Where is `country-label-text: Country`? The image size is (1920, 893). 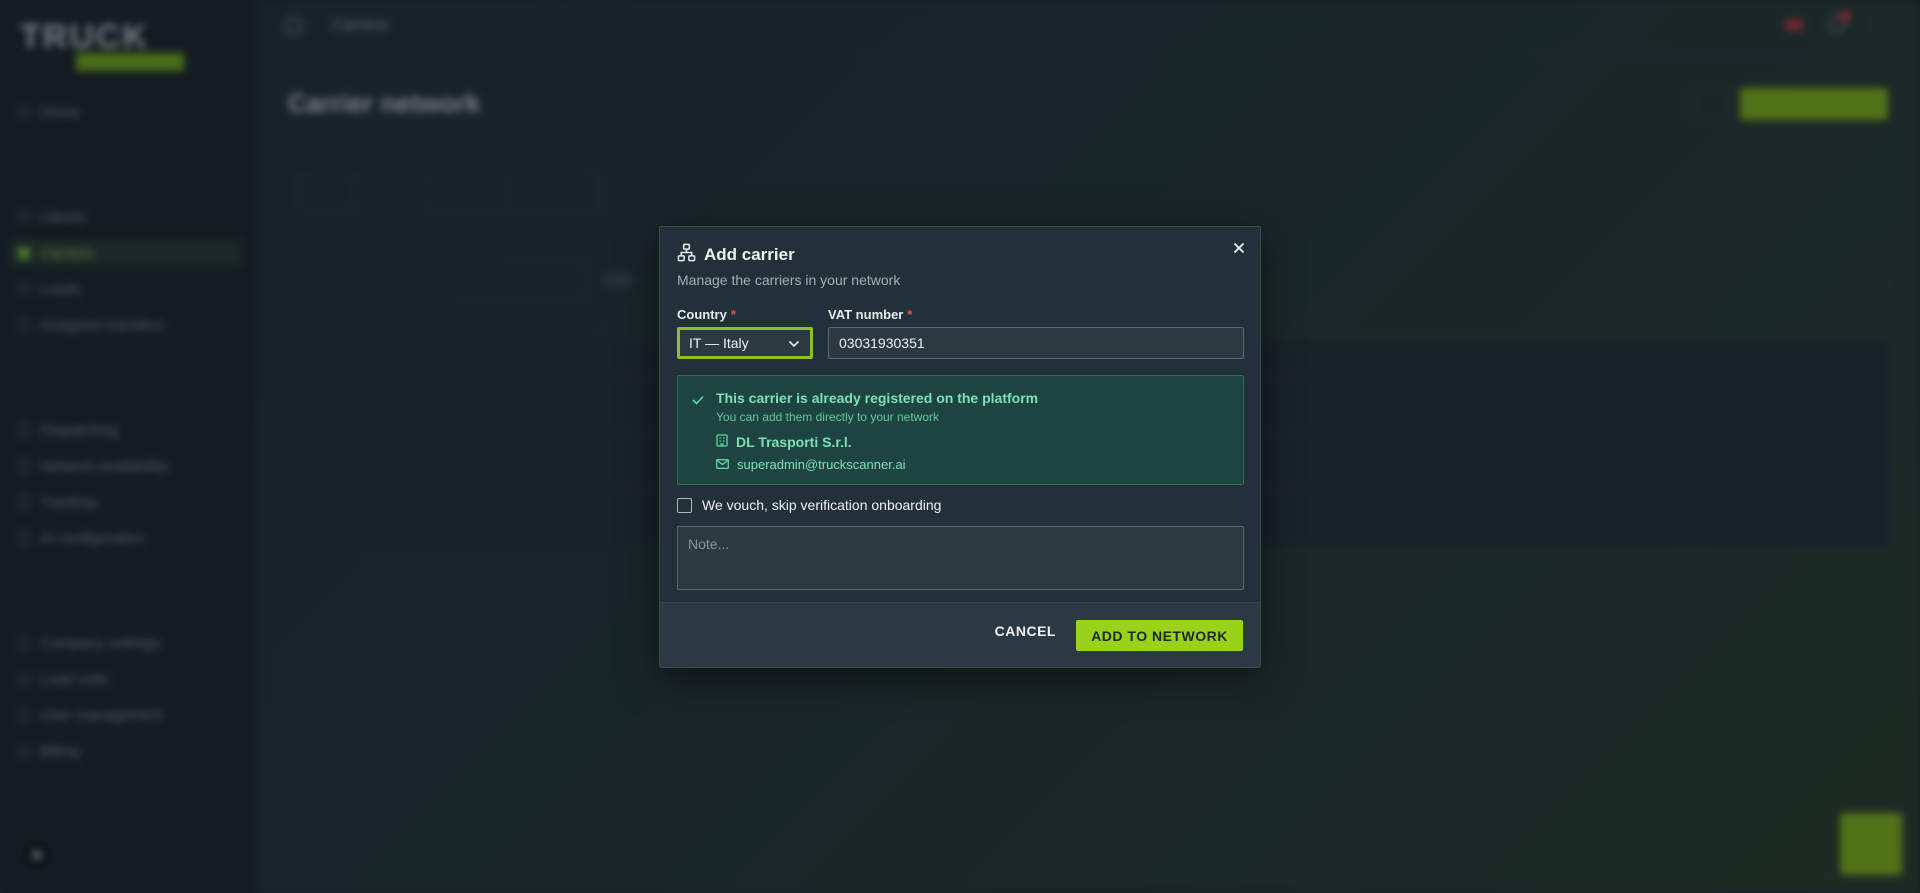
country-label-text: Country is located at coordinates (702, 314).